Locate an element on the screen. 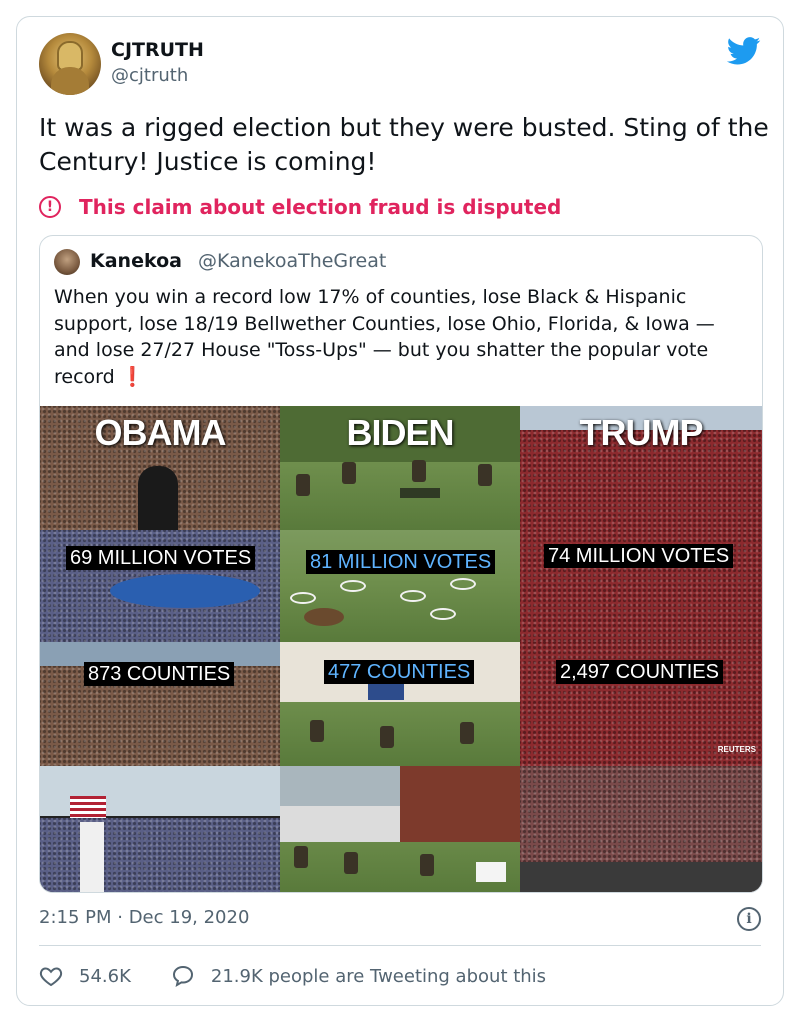  obama-rally-photo: OBAMA is located at coordinates (160, 468).